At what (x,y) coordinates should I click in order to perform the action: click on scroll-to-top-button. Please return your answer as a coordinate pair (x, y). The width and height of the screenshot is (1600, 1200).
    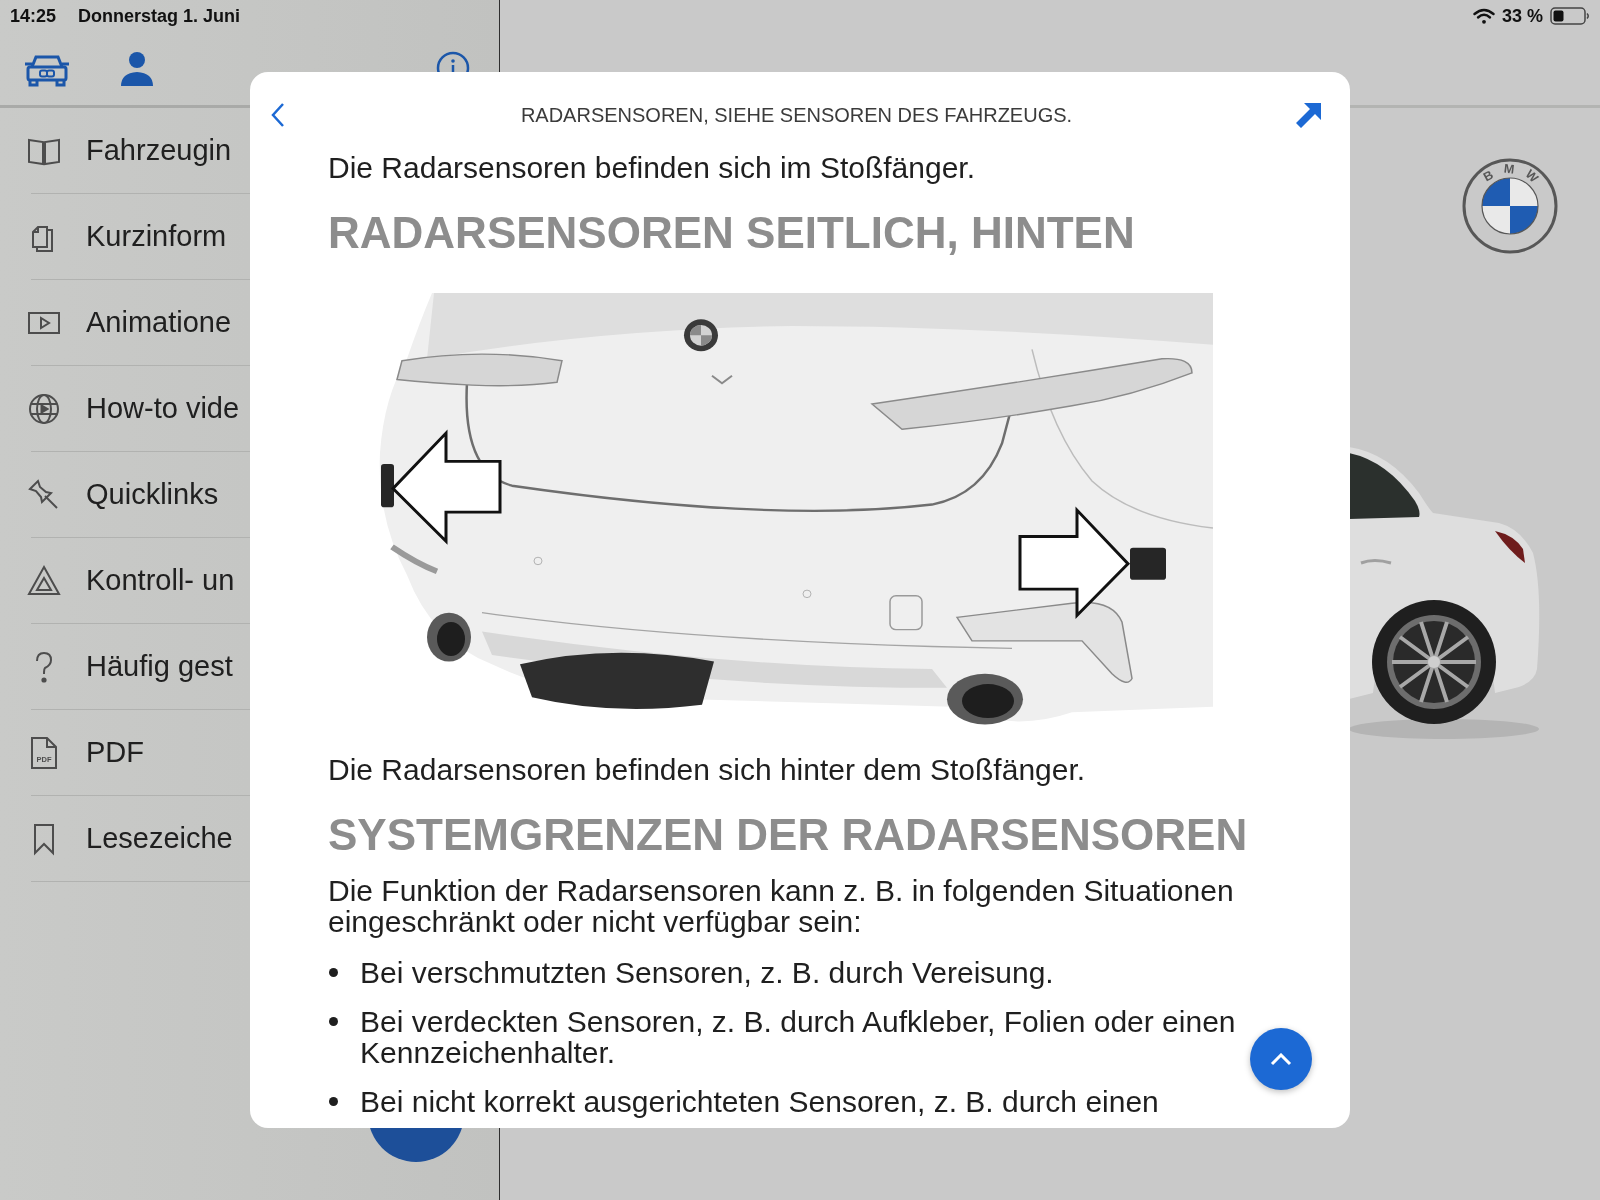
    Looking at the image, I should click on (1281, 1059).